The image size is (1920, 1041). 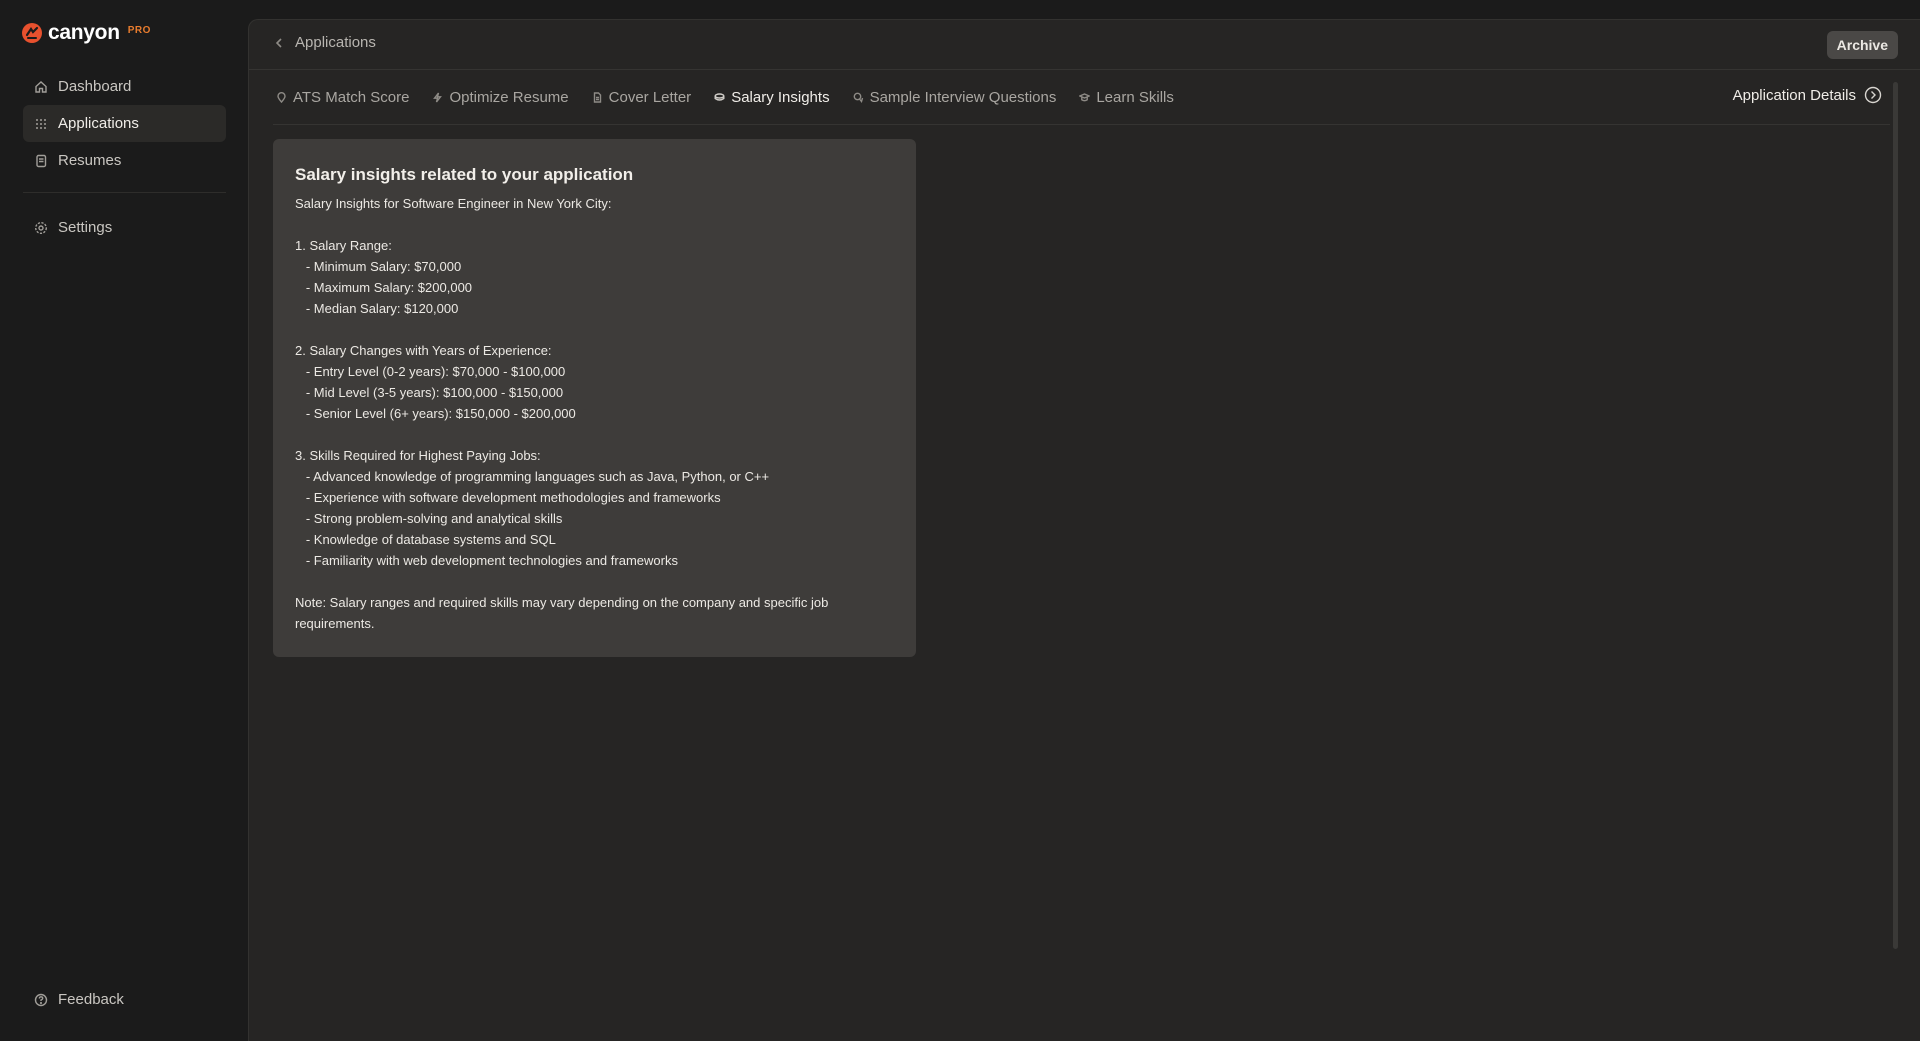 I want to click on tab-salary-insights: Salary Insights, so click(x=772, y=97).